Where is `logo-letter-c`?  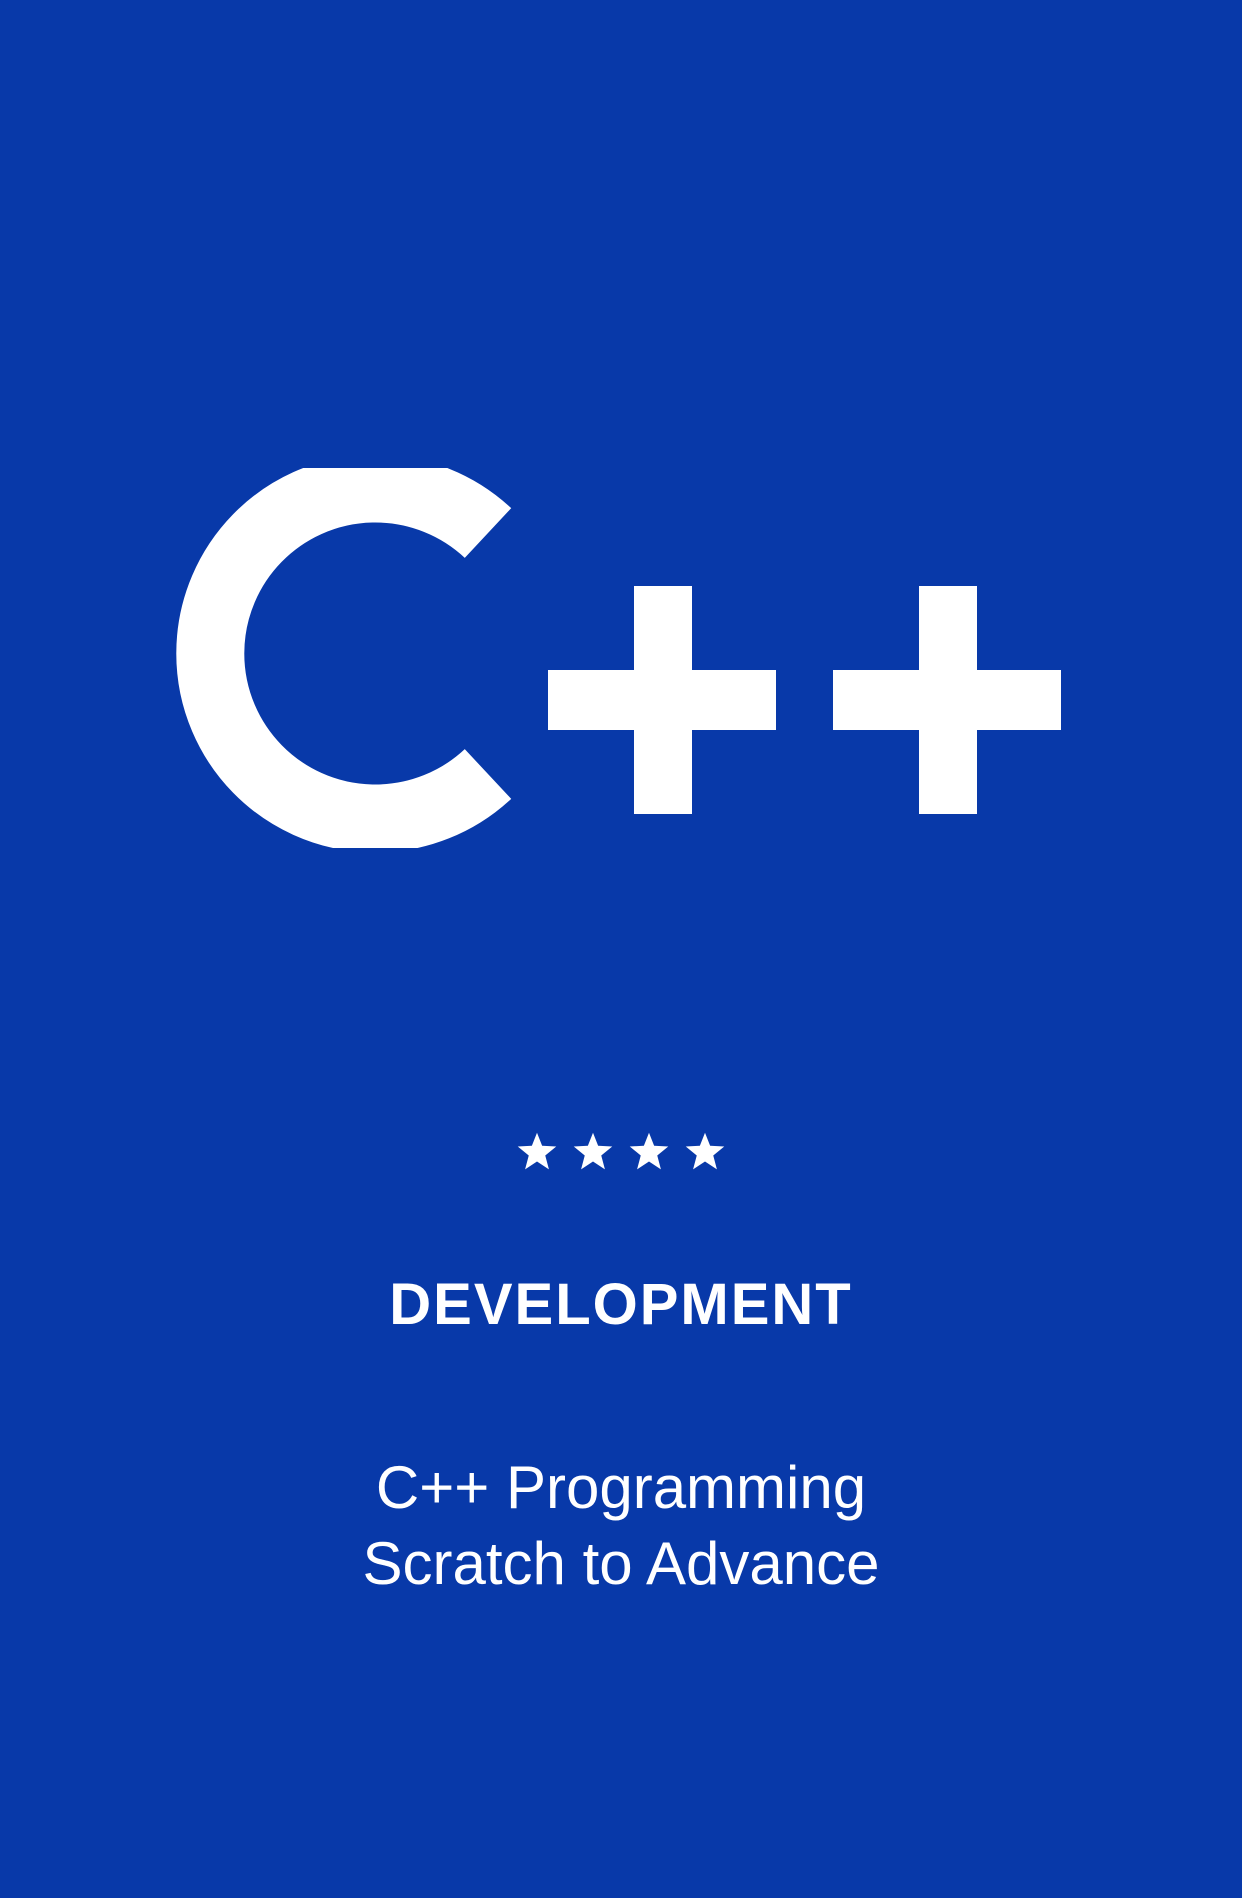
logo-letter-c is located at coordinates (344, 658).